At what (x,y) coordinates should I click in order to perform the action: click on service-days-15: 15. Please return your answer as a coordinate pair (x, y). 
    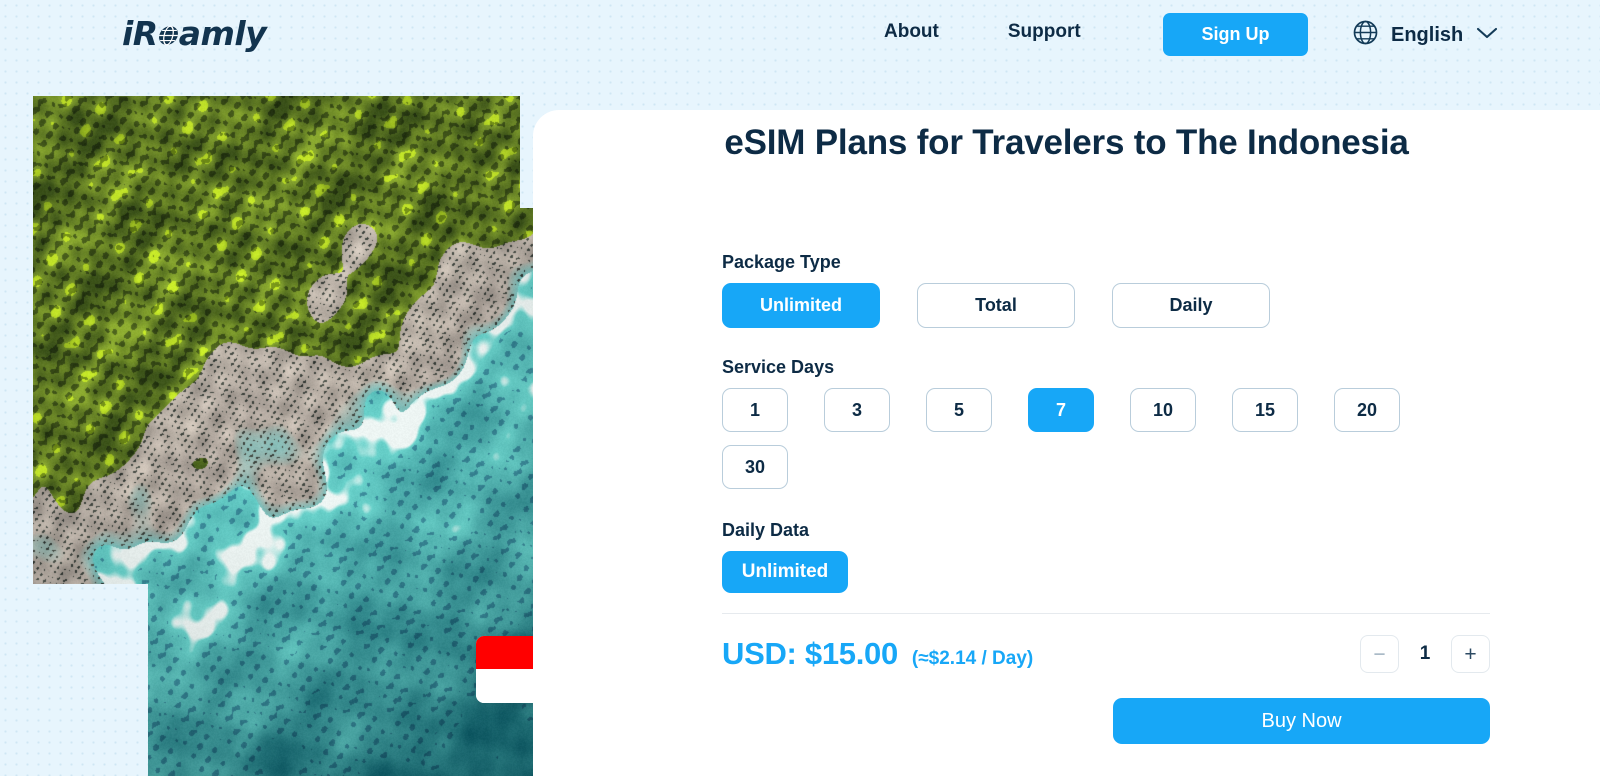
    Looking at the image, I should click on (1265, 410).